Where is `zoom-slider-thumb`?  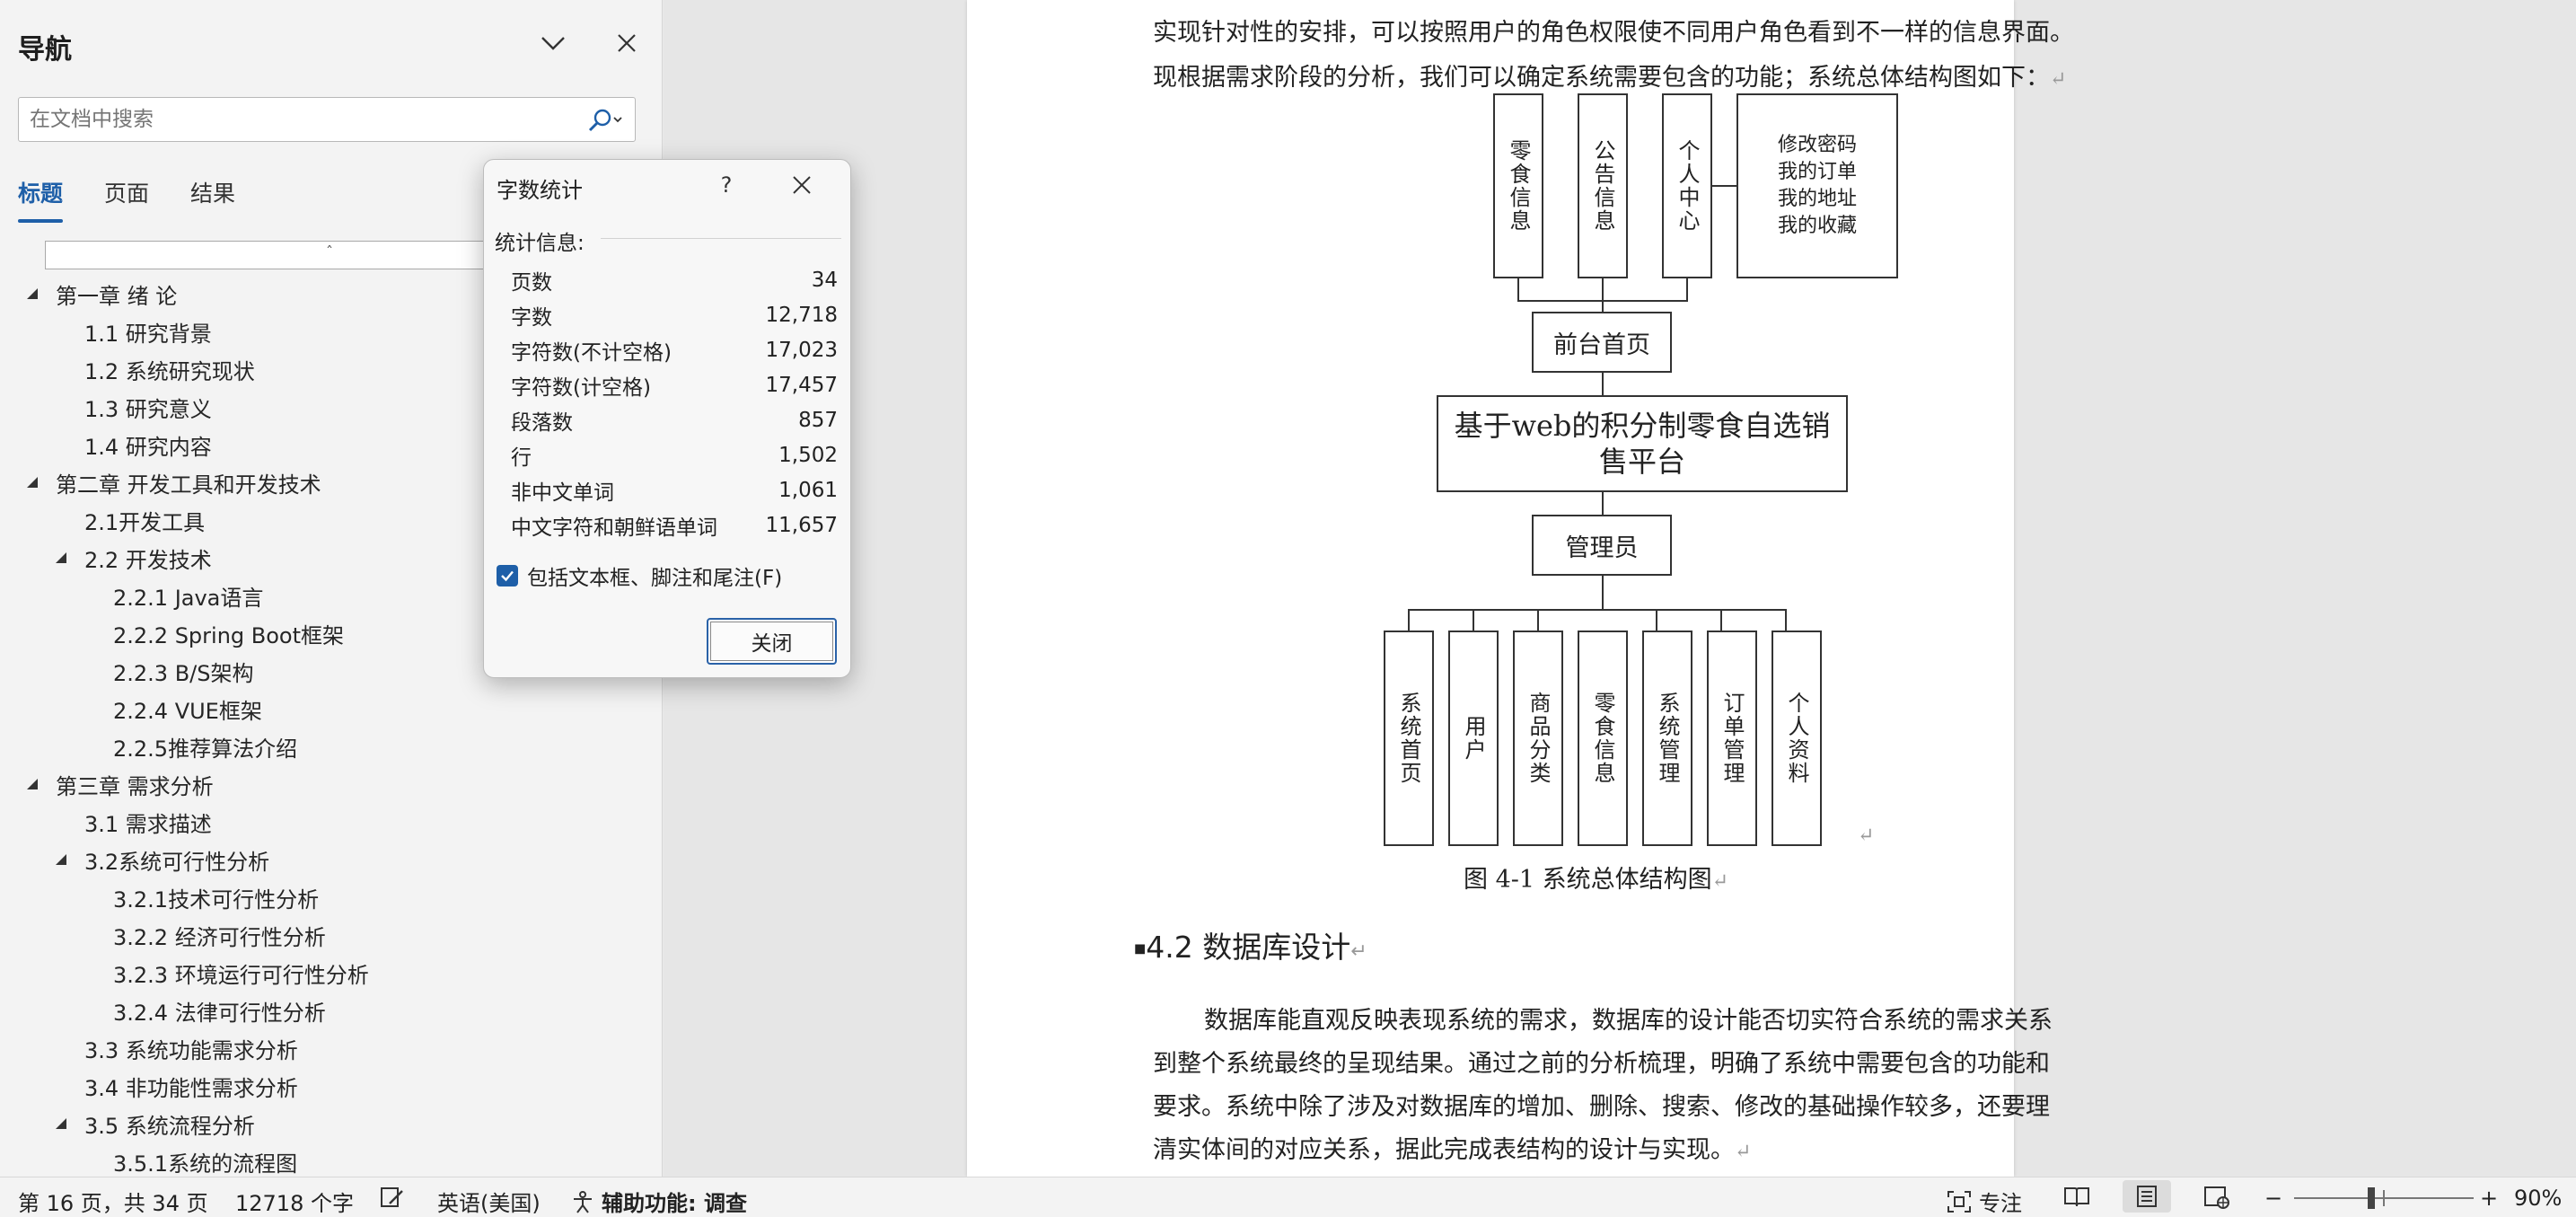
zoom-slider-thumb is located at coordinates (2371, 1198).